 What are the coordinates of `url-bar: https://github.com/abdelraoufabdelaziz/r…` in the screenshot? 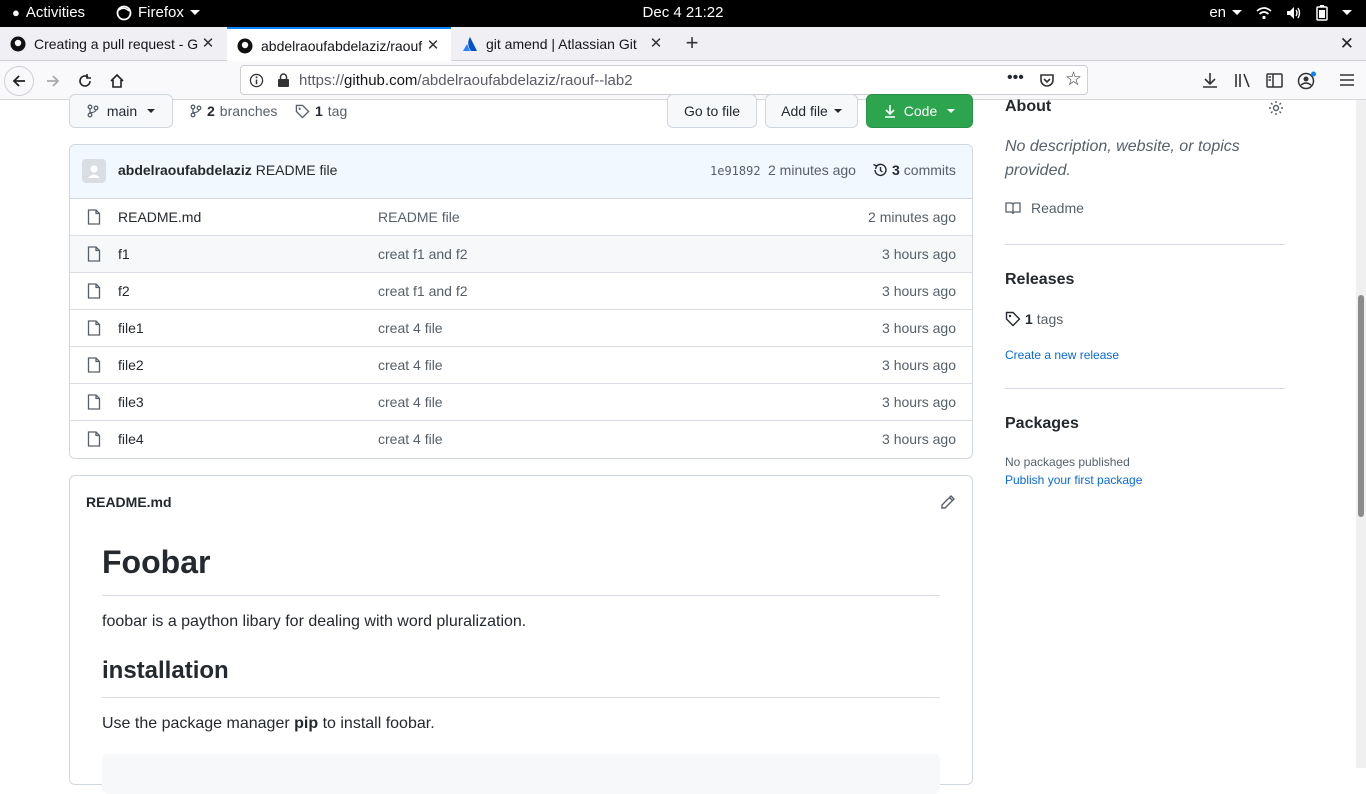 It's located at (664, 80).